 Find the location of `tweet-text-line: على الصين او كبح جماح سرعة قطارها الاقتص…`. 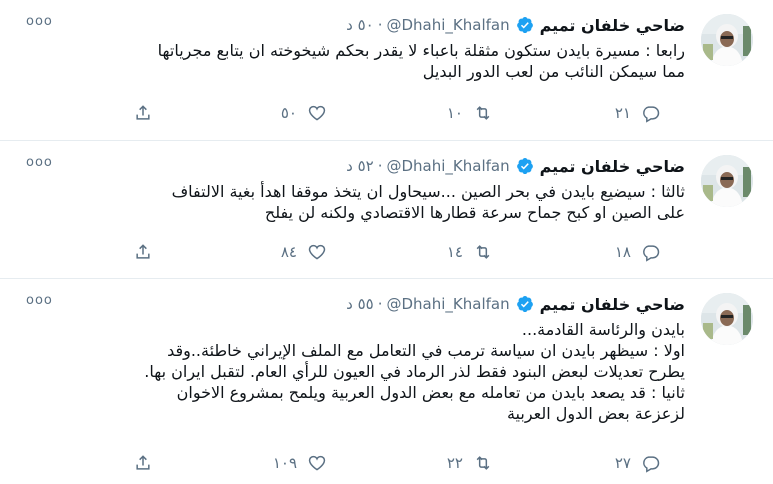

tweet-text-line: على الصين او كبح جماح سرعة قطارها الاقتص… is located at coordinates (474, 212).